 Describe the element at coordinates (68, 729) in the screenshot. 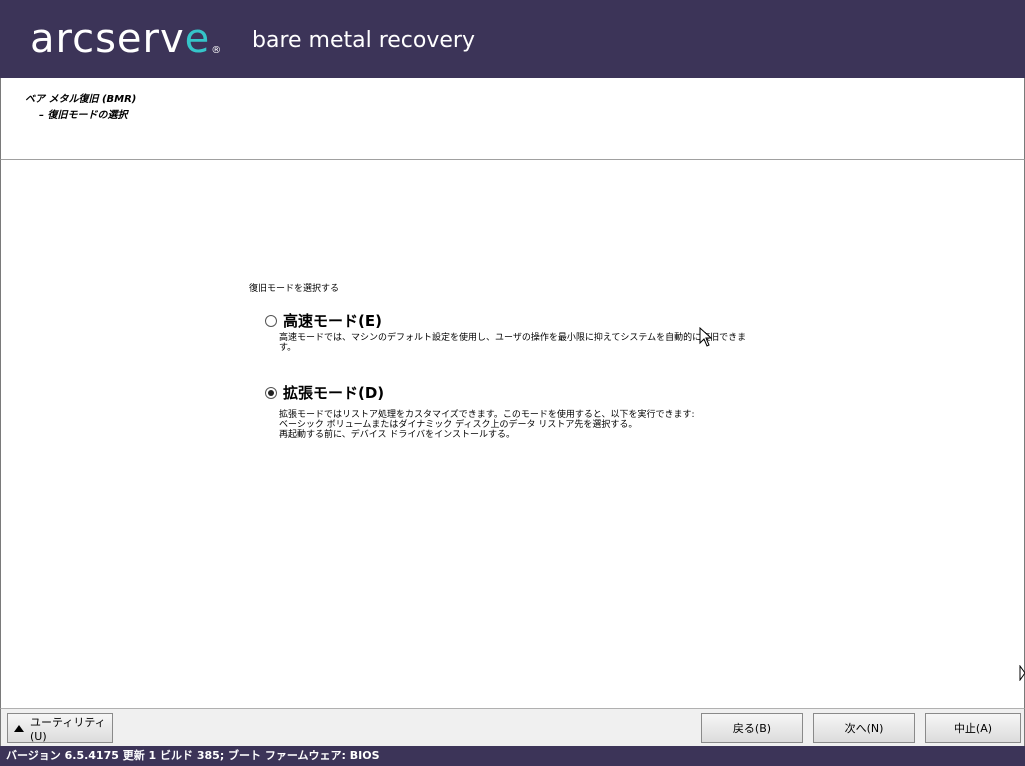

I see `utility-button-label: ユーティリティ(U)` at that location.